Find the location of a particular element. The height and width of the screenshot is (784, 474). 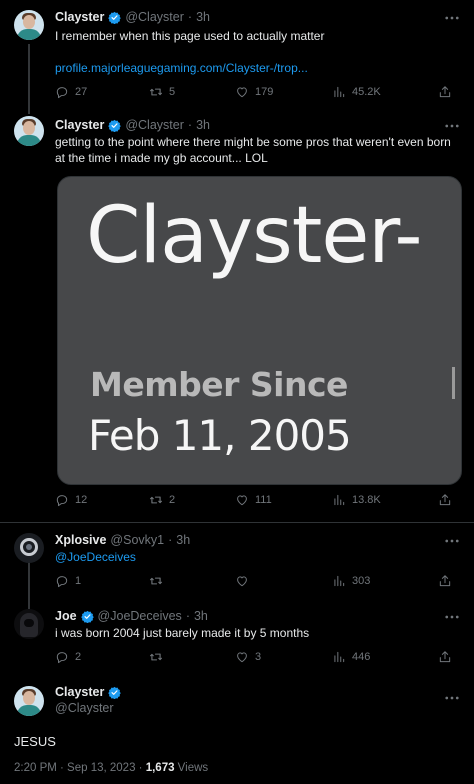

handle-row: @Clayster is located at coordinates (84, 708).